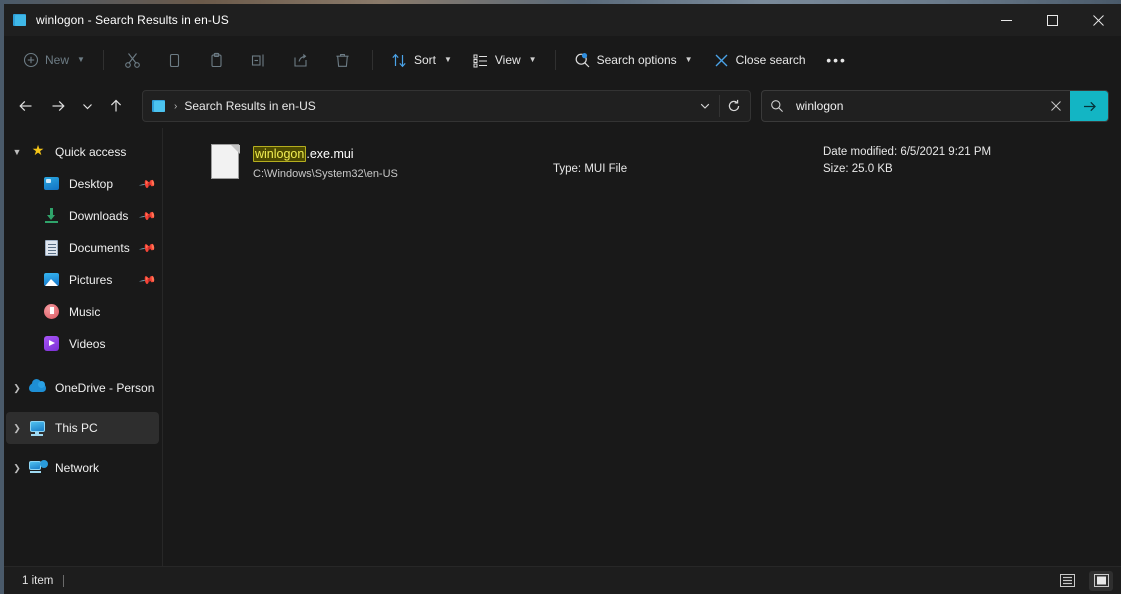 The image size is (1121, 594). I want to click on close-icon, so click(1098, 20).